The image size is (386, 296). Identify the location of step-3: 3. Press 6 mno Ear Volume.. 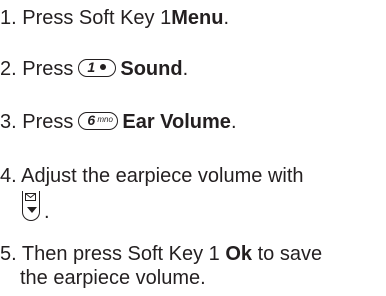
(118, 122).